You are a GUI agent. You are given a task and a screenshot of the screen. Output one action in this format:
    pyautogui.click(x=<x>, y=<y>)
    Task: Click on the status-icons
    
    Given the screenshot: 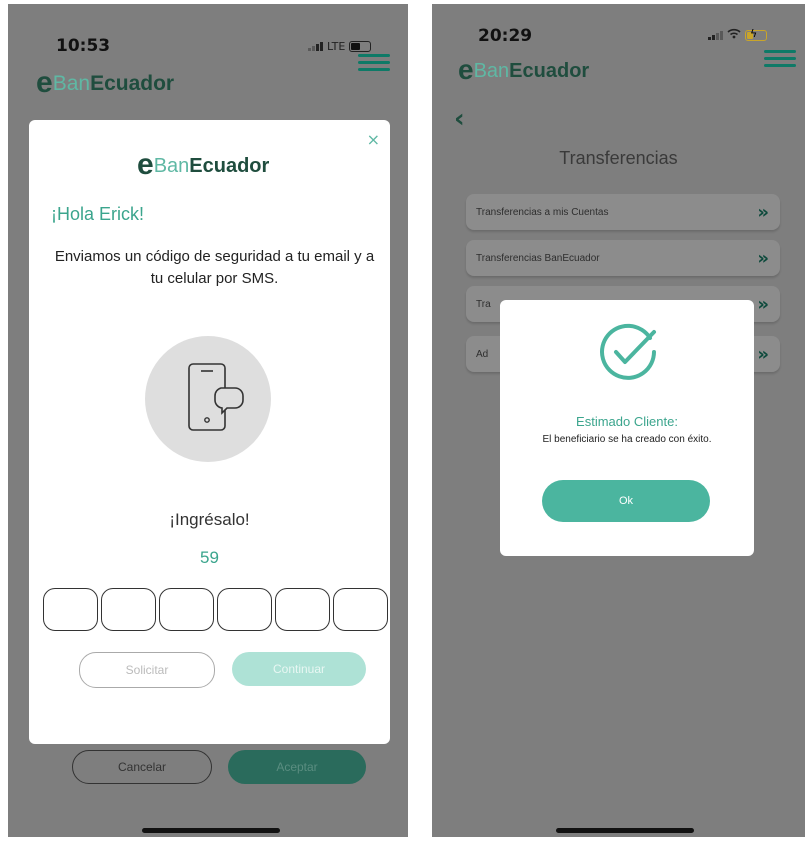 What is the action you would take?
    pyautogui.click(x=737, y=34)
    